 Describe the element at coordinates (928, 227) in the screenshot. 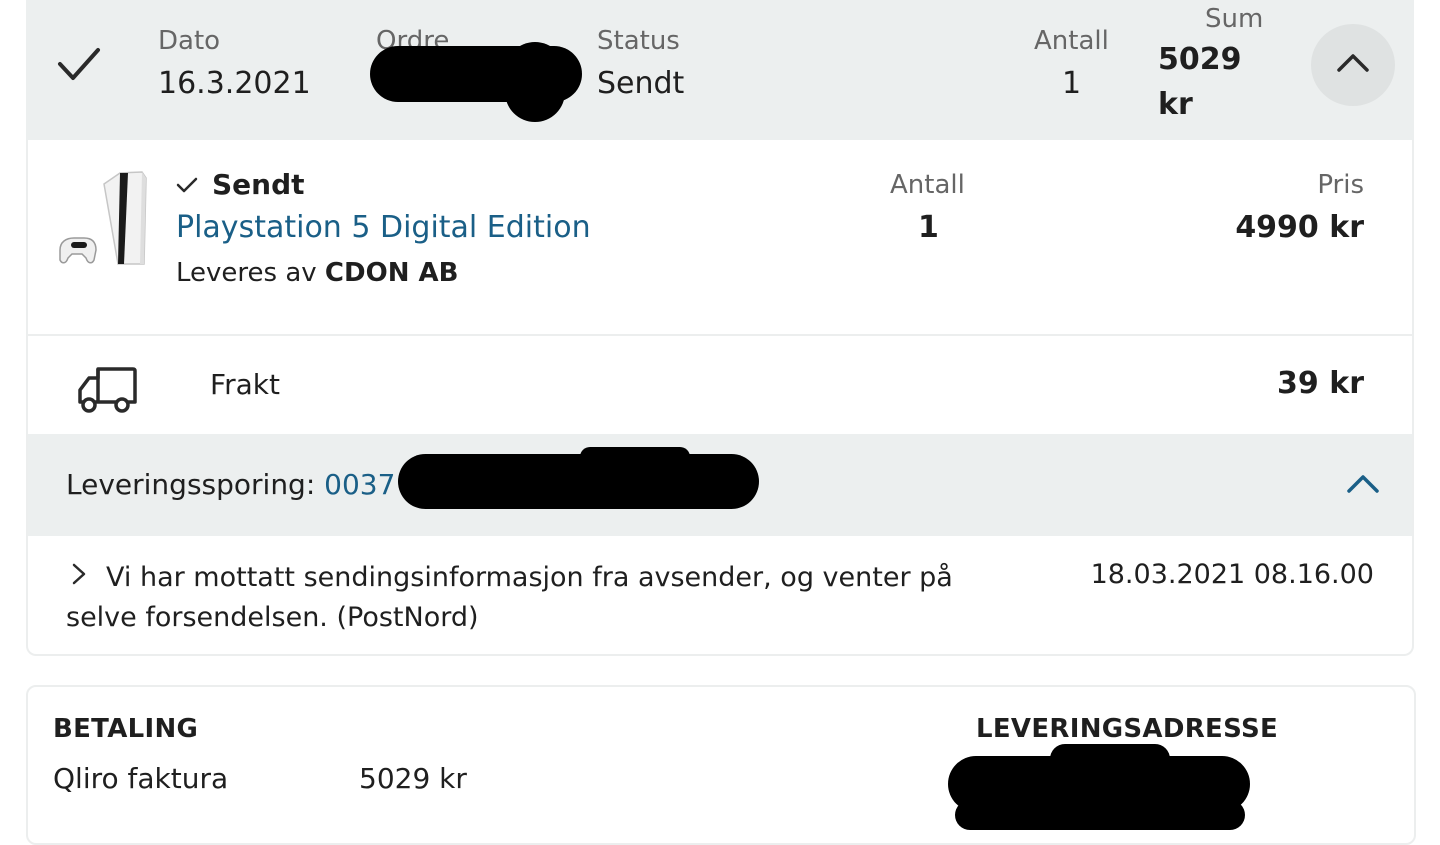

I see `item-quantity-value: 1` at that location.